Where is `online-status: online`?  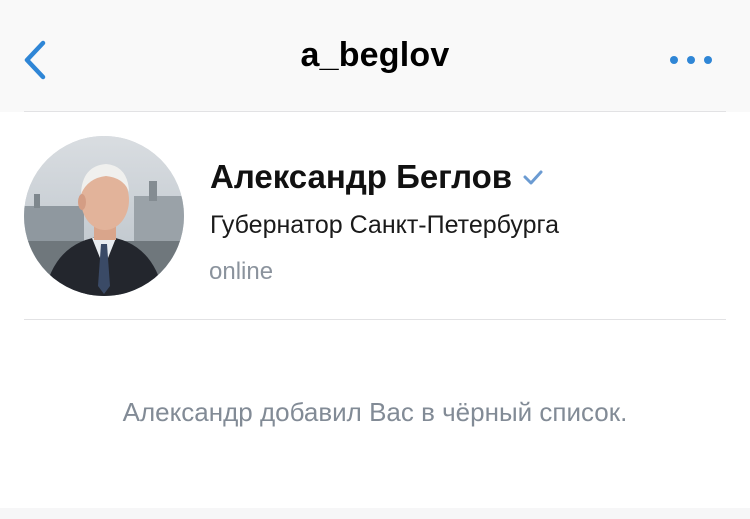
online-status: online is located at coordinates (241, 271).